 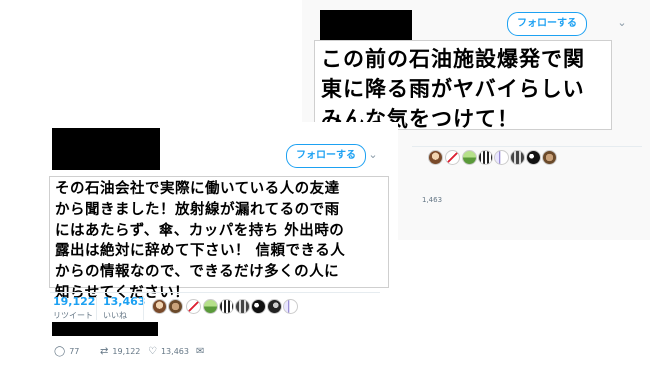 What do you see at coordinates (152, 351) in the screenshot?
I see `heart-icon: ♡` at bounding box center [152, 351].